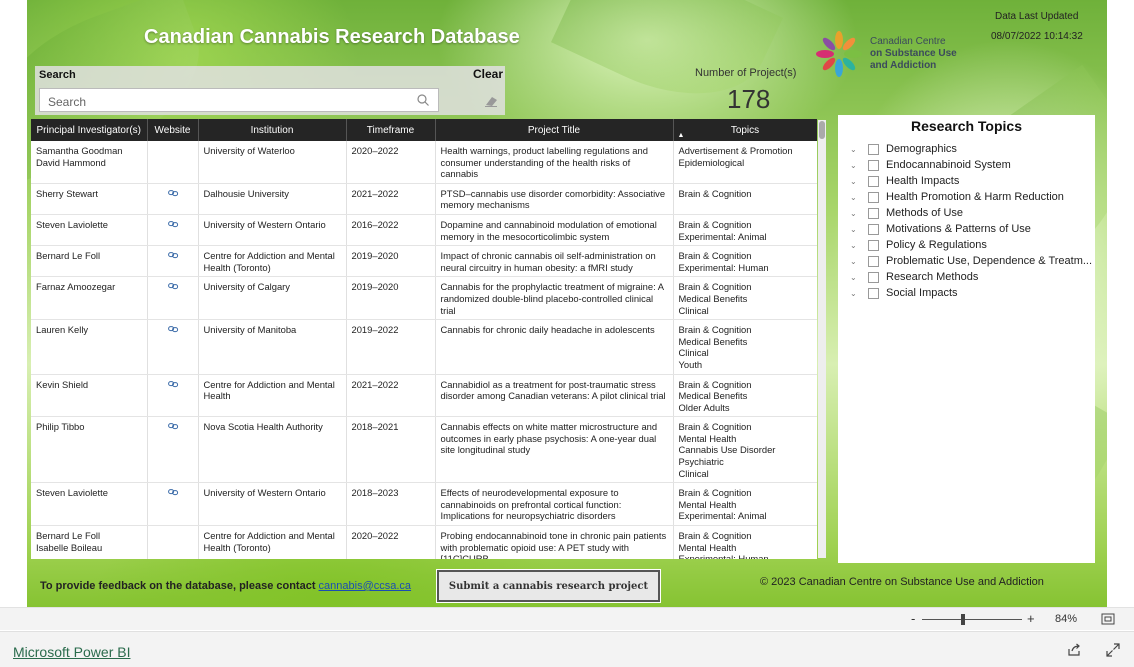 The height and width of the screenshot is (667, 1134). I want to click on topics-cell: Brain & Cognition Experimental: Human, so click(745, 261).